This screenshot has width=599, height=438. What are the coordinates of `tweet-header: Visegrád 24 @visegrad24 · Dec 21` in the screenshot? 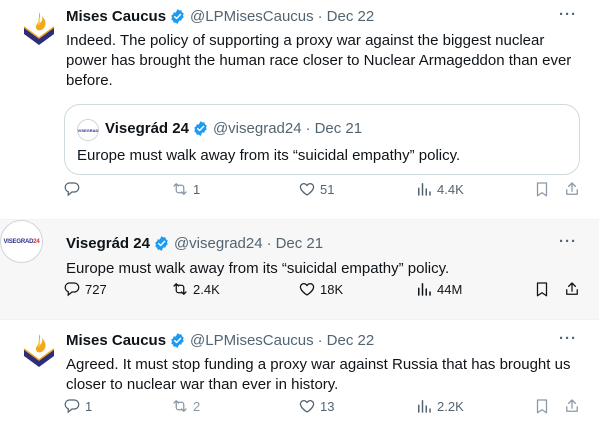 It's located at (194, 243).